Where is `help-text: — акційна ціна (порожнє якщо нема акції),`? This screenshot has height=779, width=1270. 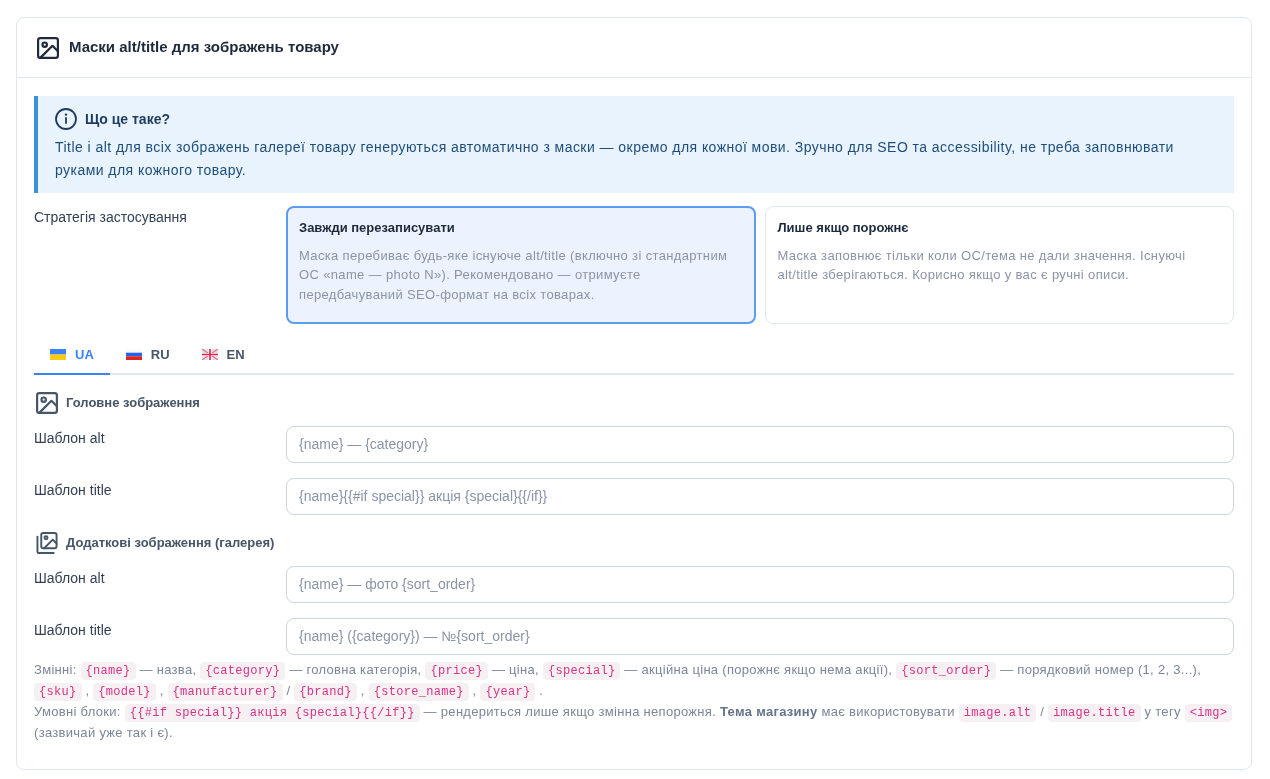 help-text: — акційна ціна (порожнє якщо нема акції), is located at coordinates (758, 669).